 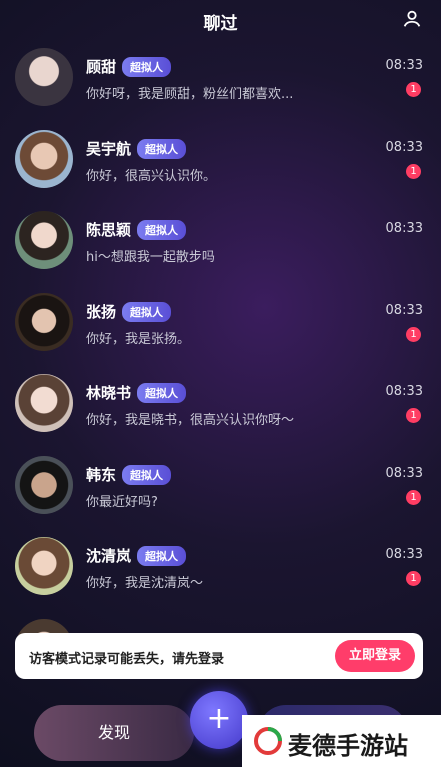 What do you see at coordinates (220, 407) in the screenshot?
I see `conversation-row: 林晓书 超拟人 你好，我是晓书，很高兴认识你呀～ 08:33 1` at bounding box center [220, 407].